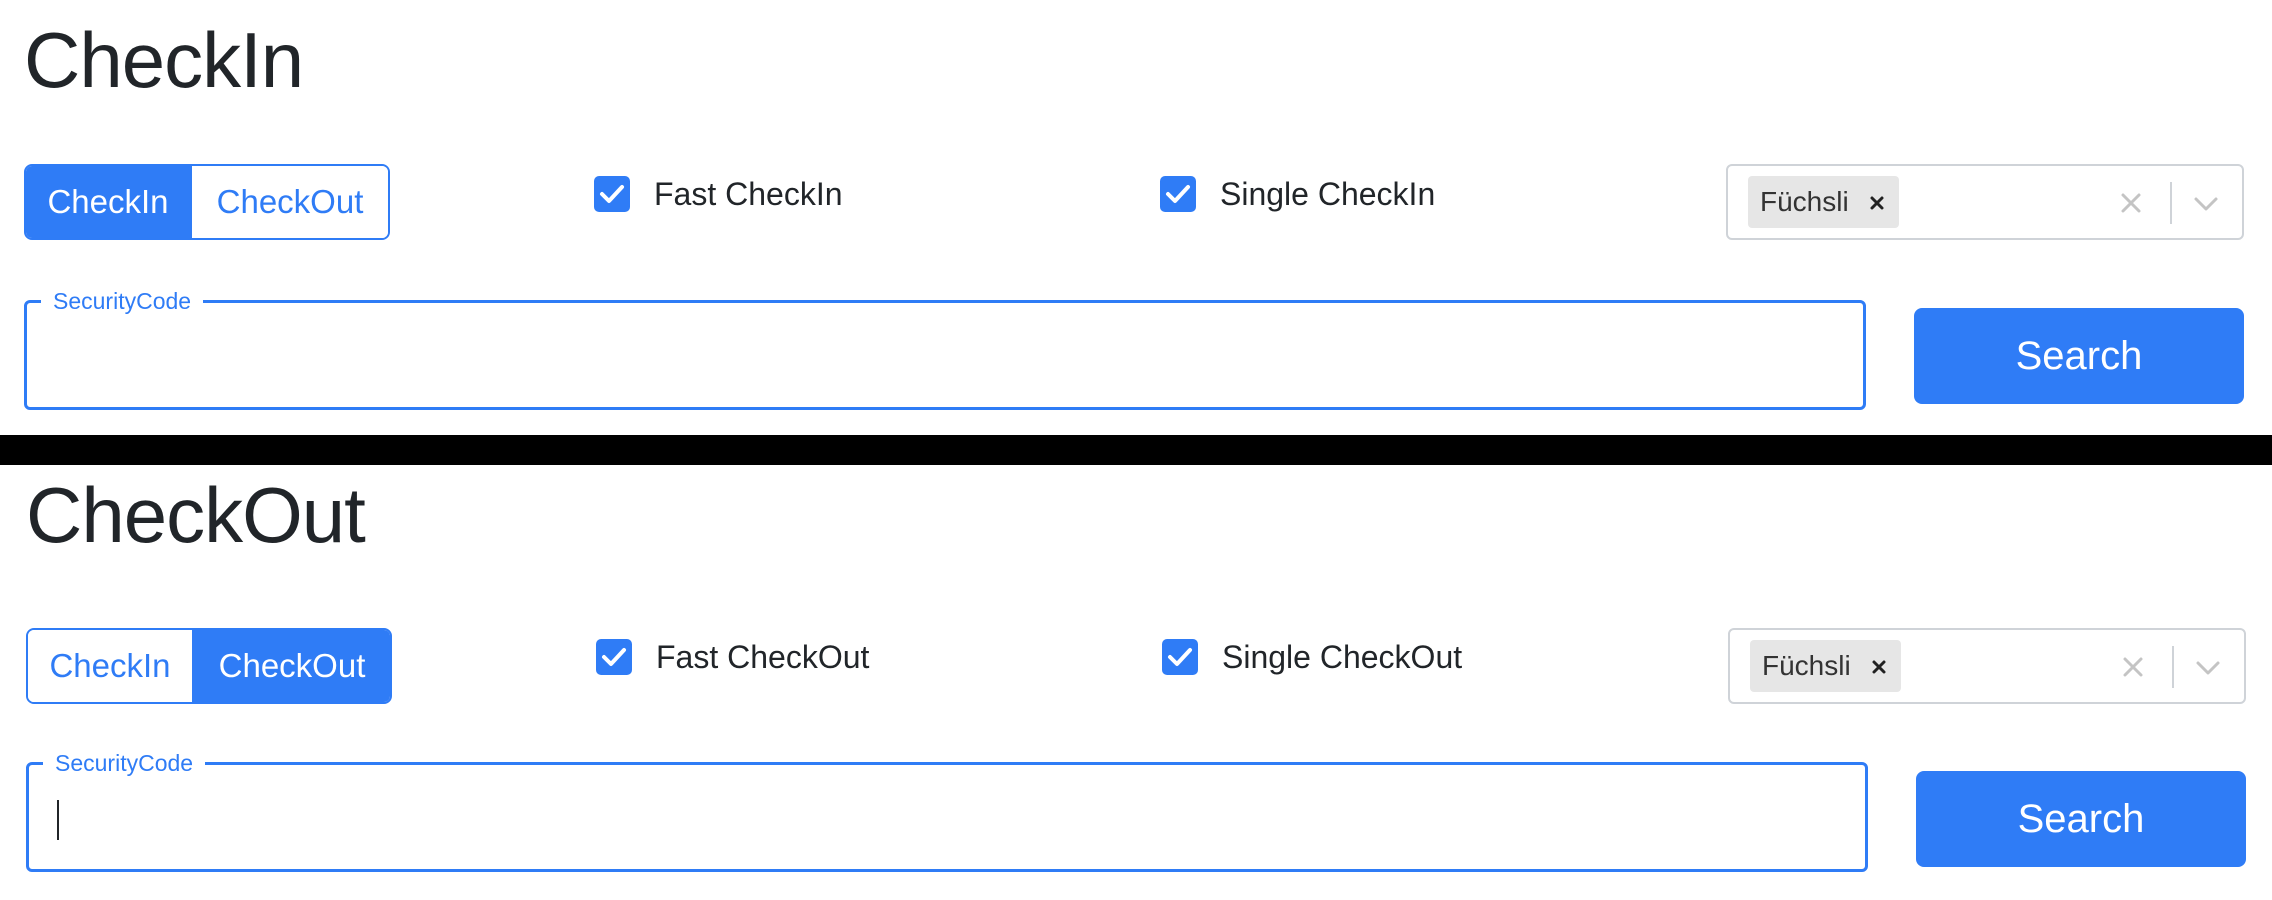  What do you see at coordinates (748, 193) in the screenshot?
I see `fast-checkbox-label: Fast CheckIn` at bounding box center [748, 193].